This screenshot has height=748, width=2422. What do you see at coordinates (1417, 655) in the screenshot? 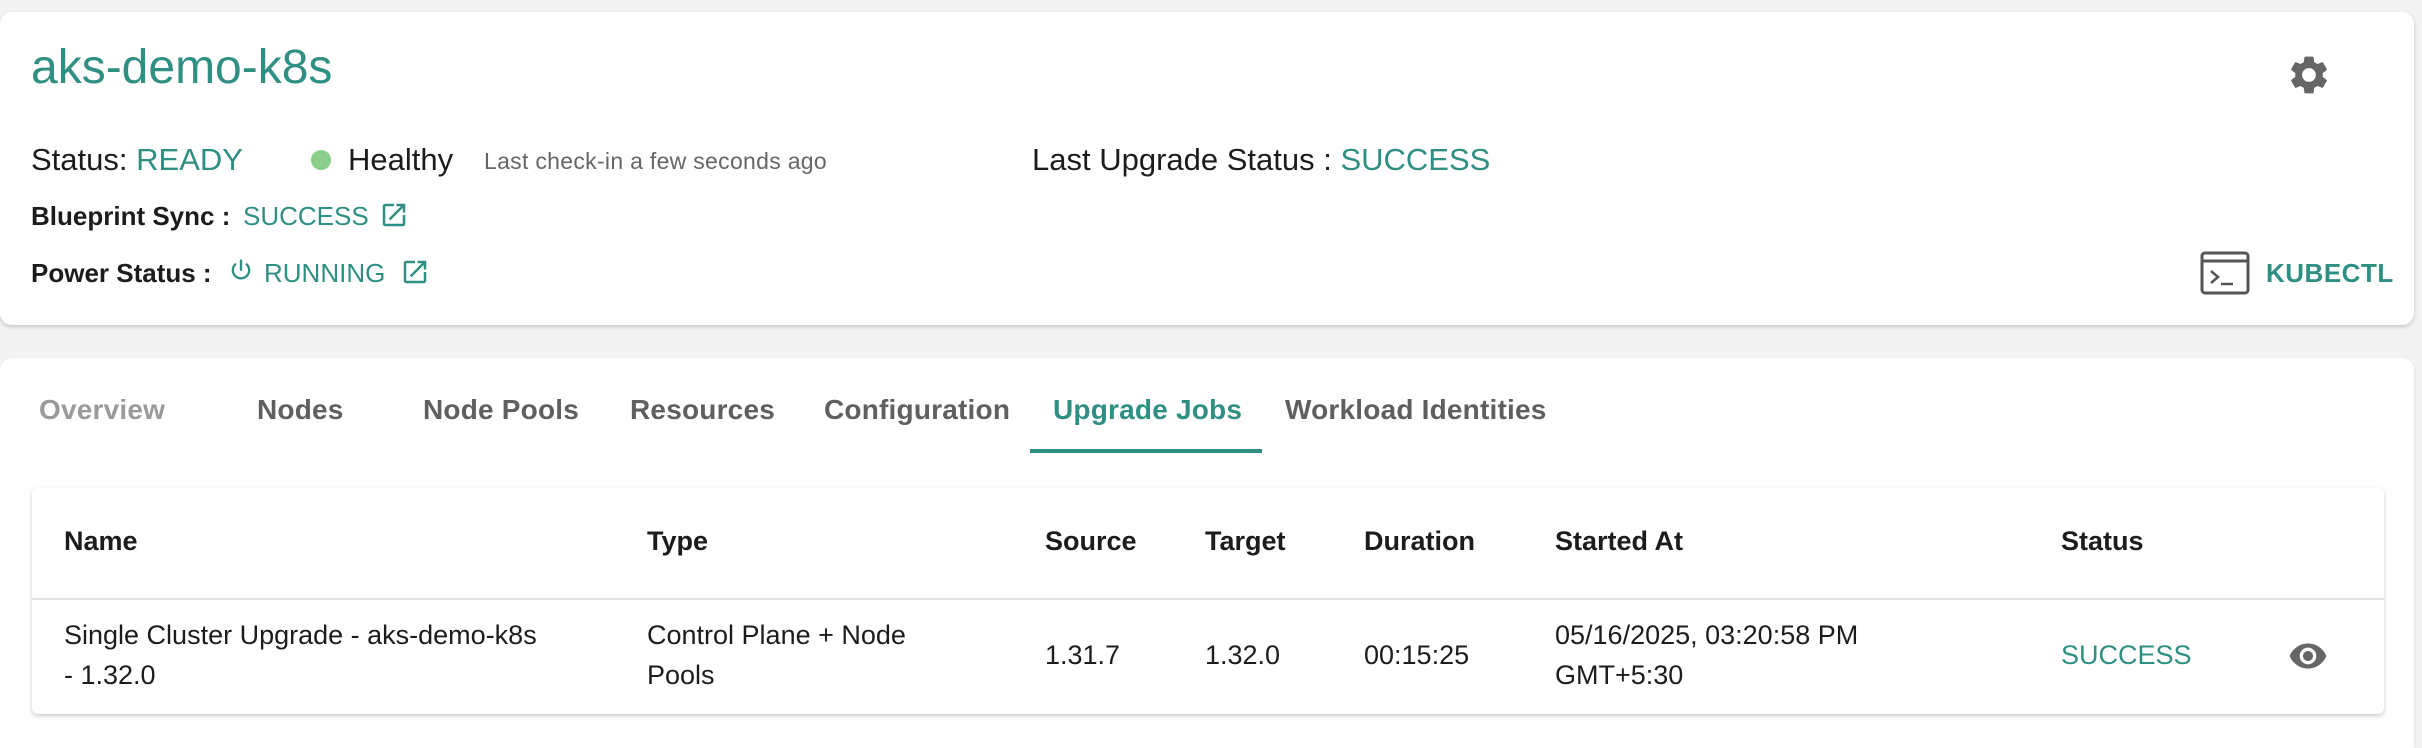
I see `cell-duration: 00:15:25` at bounding box center [1417, 655].